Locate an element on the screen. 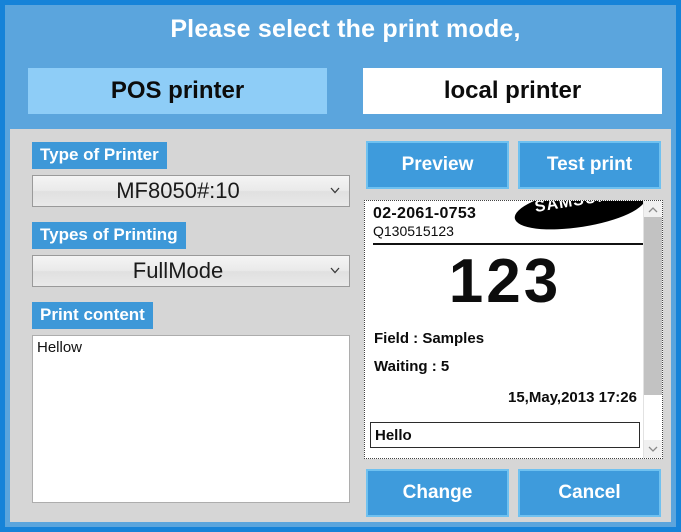  receipt-ticket-number: 123 is located at coordinates (505, 281).